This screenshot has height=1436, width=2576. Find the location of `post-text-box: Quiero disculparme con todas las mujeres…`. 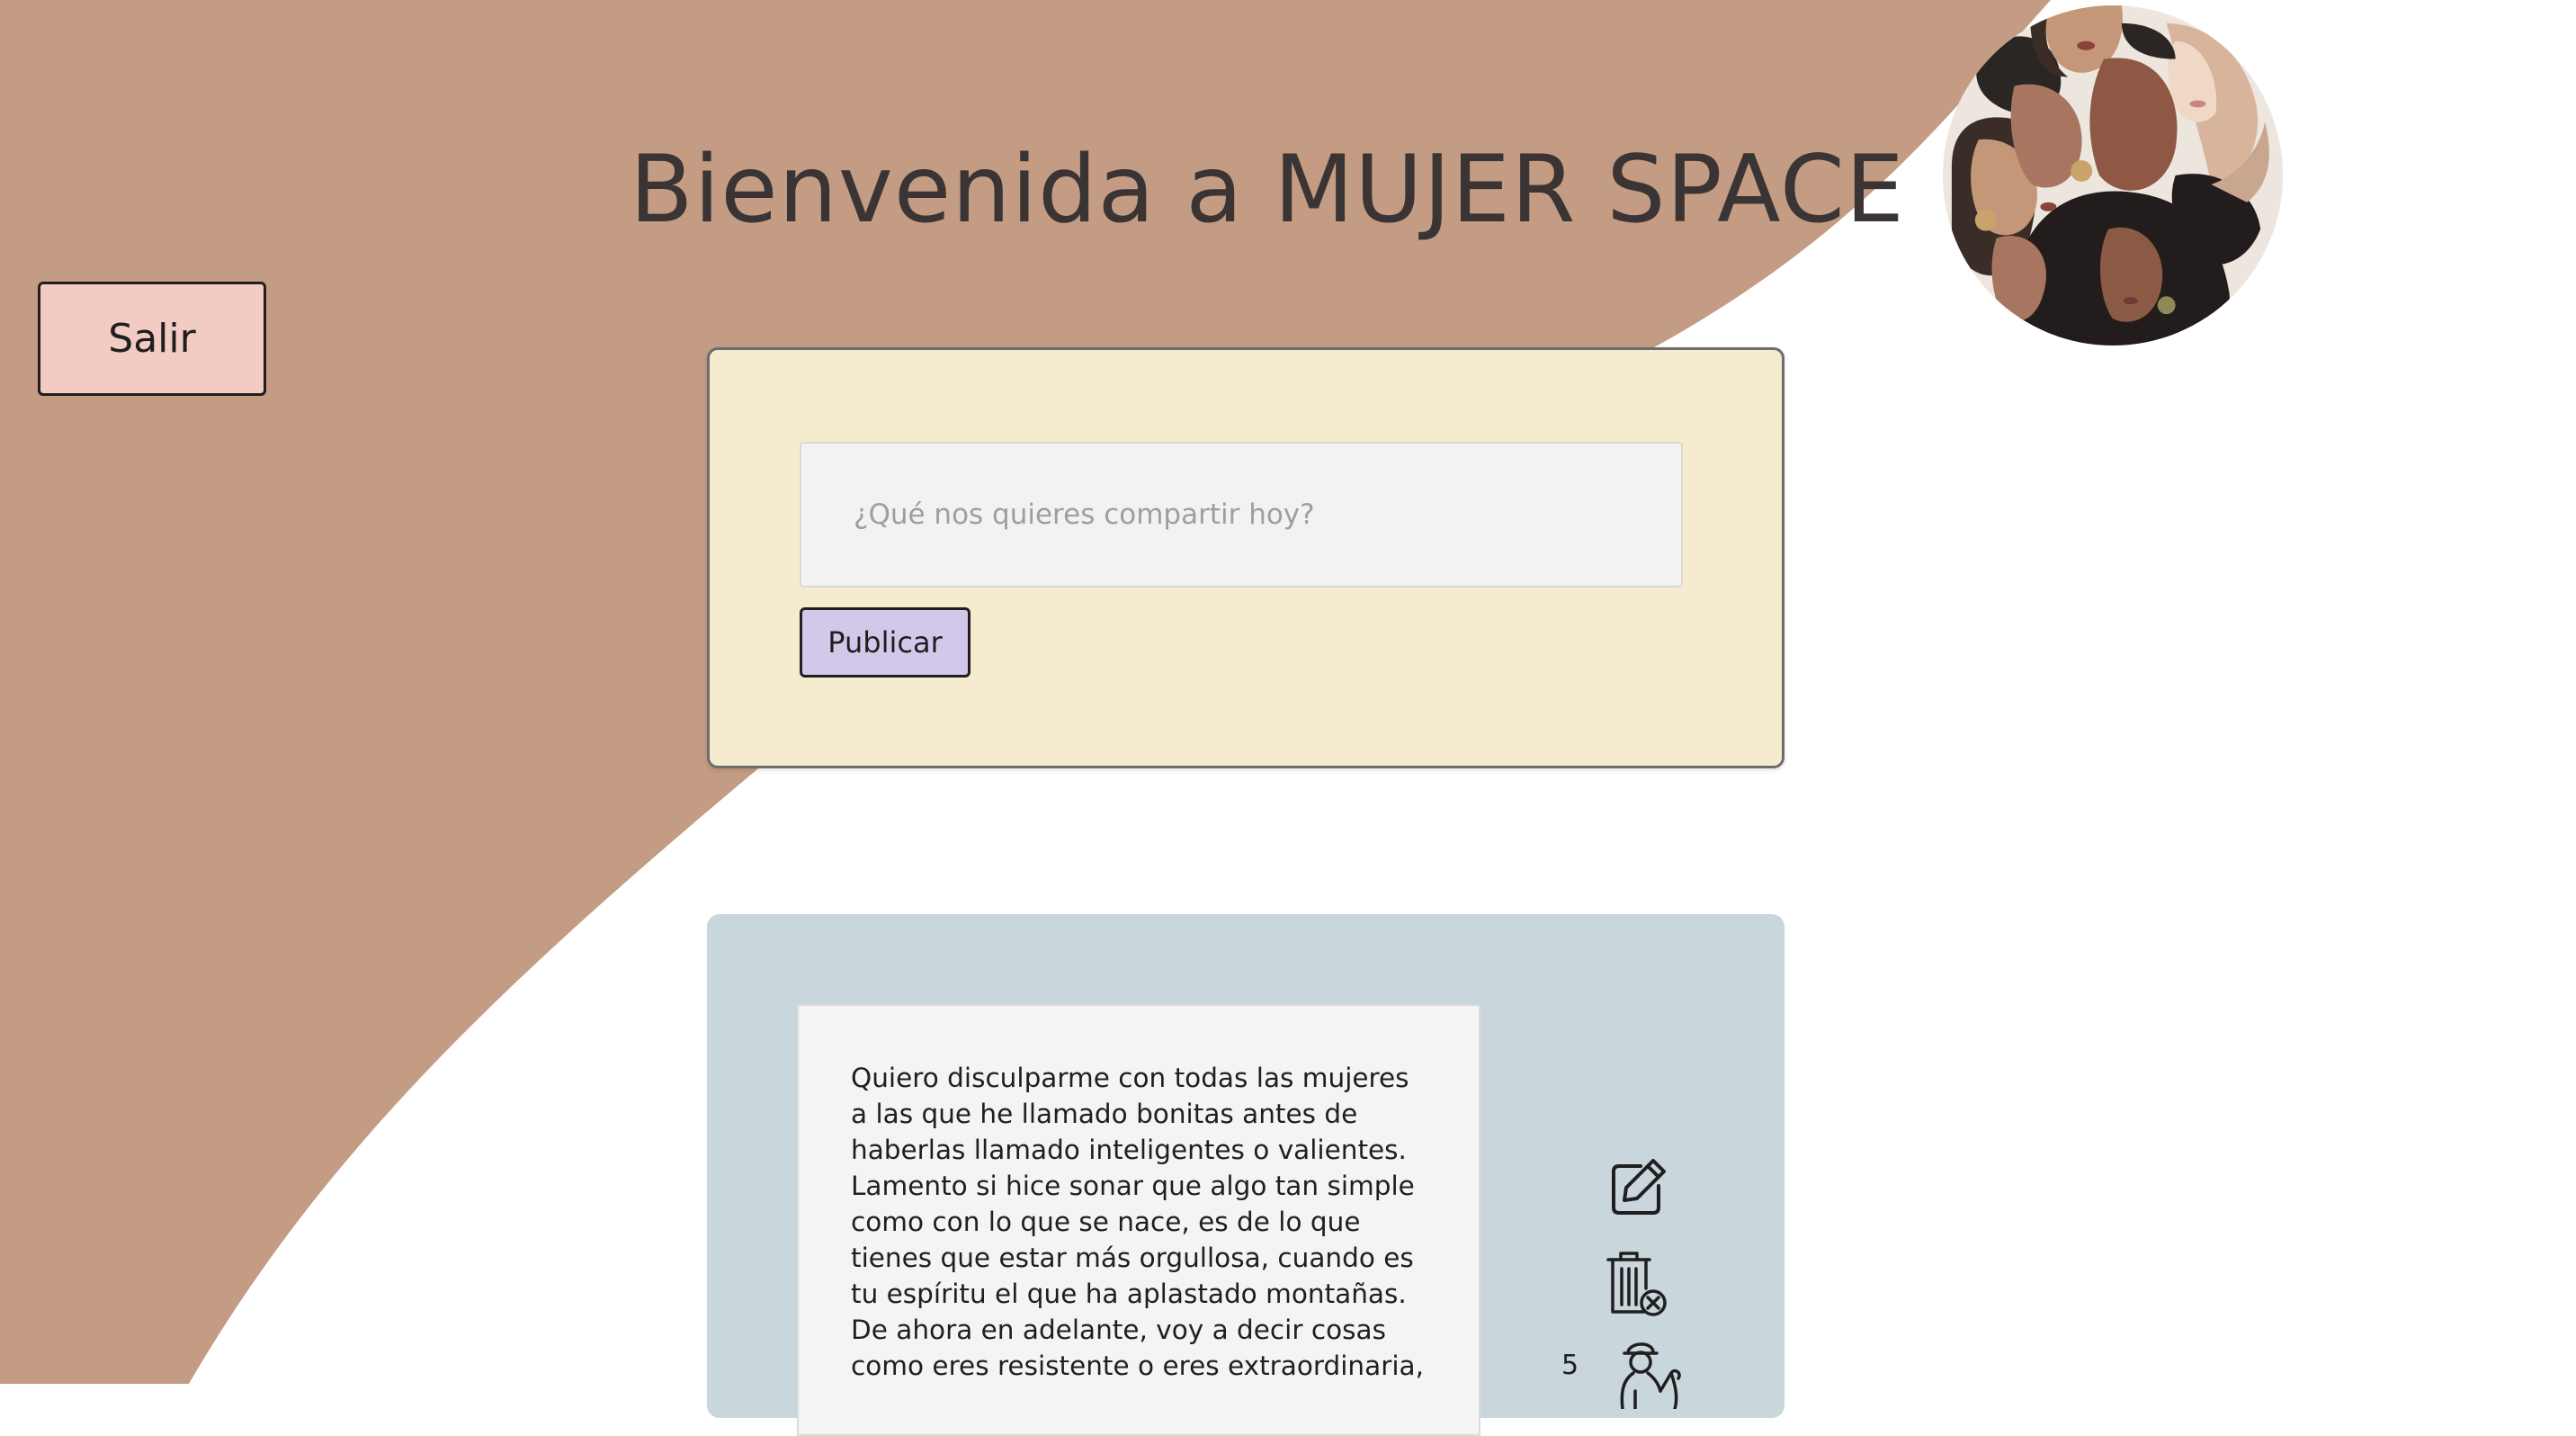

post-text-box: Quiero disculparme con todas las mujeres… is located at coordinates (1138, 1220).